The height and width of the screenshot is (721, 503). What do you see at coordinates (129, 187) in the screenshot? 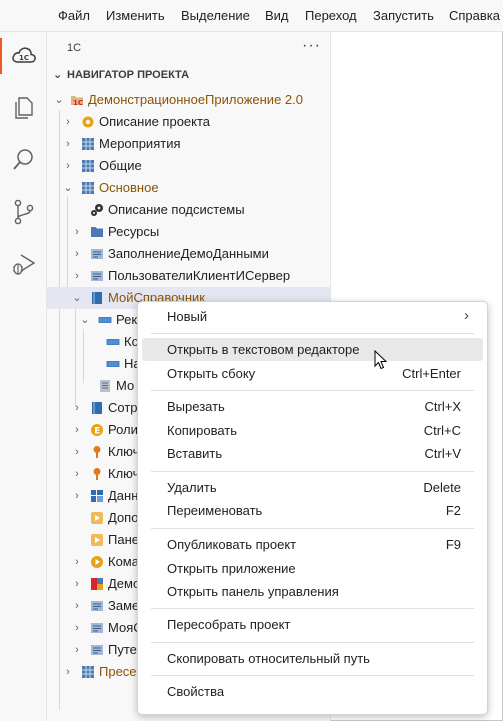
I see `tree-label: Основное` at bounding box center [129, 187].